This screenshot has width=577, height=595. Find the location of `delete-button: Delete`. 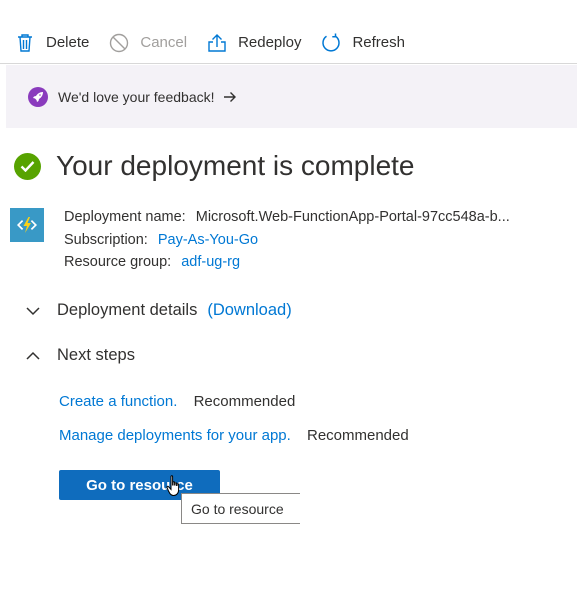

delete-button: Delete is located at coordinates (51, 43).